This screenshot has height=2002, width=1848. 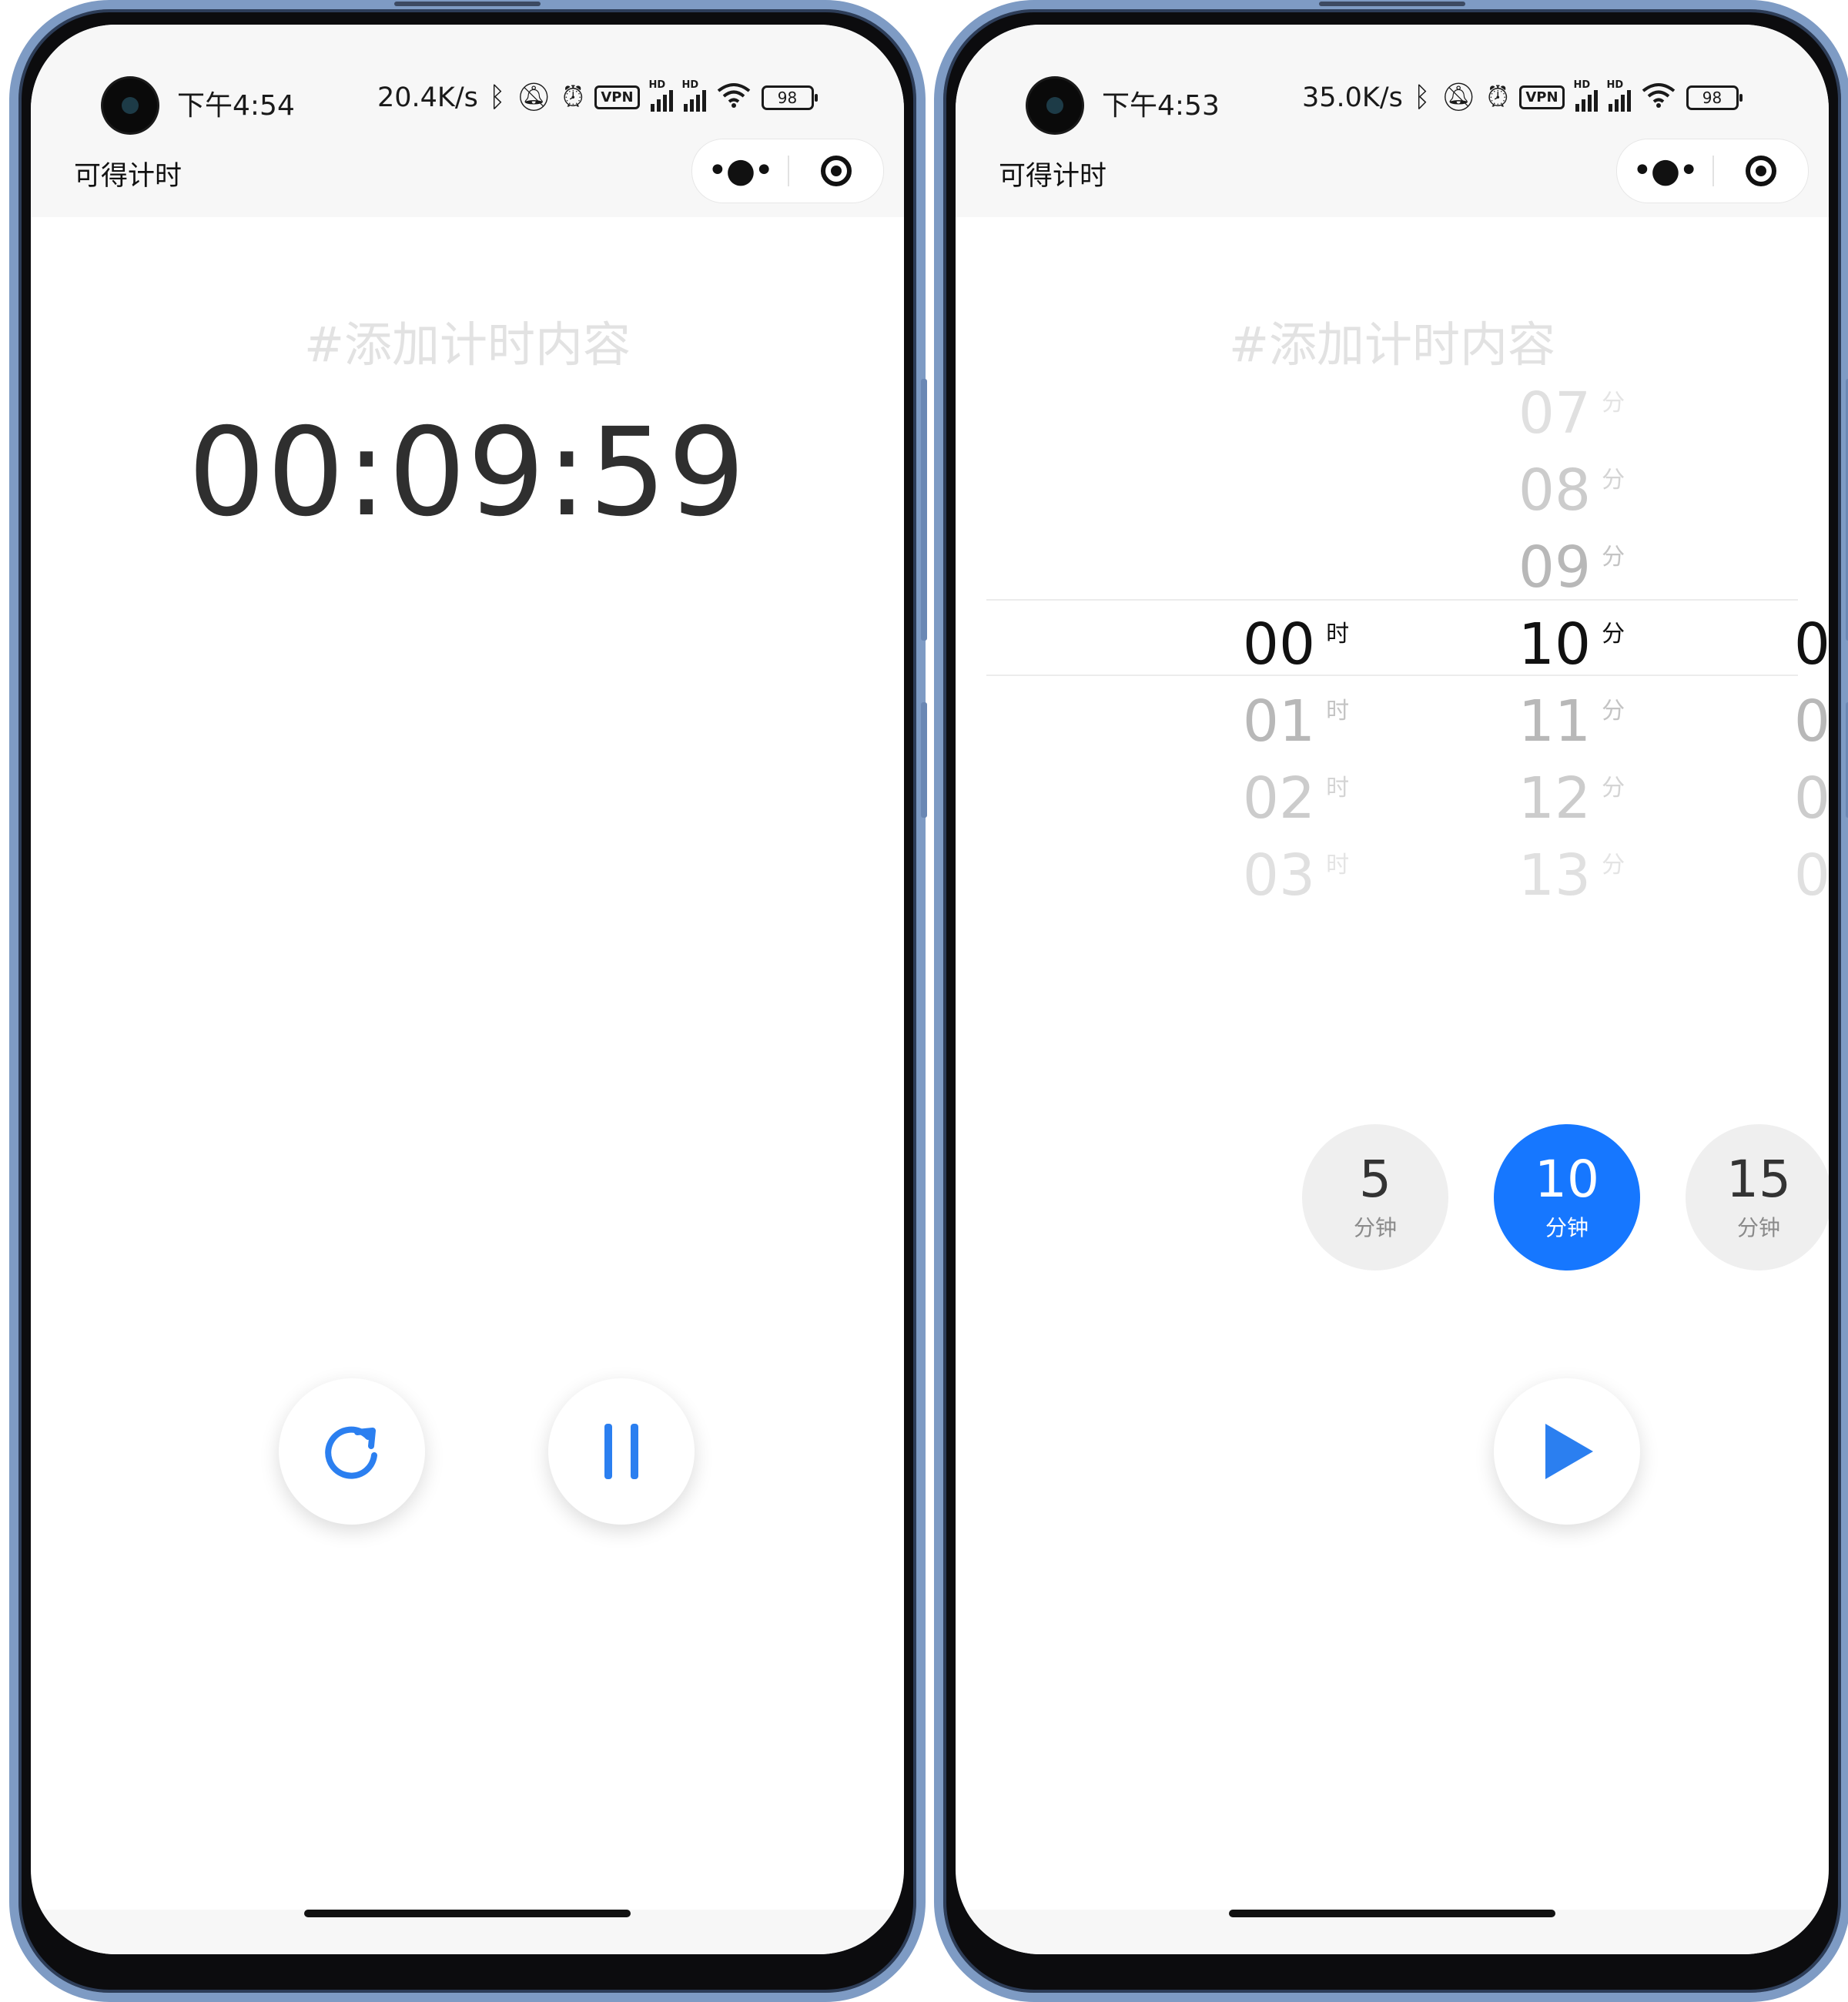 I want to click on picker-item: 03 时, so click(x=1295, y=870).